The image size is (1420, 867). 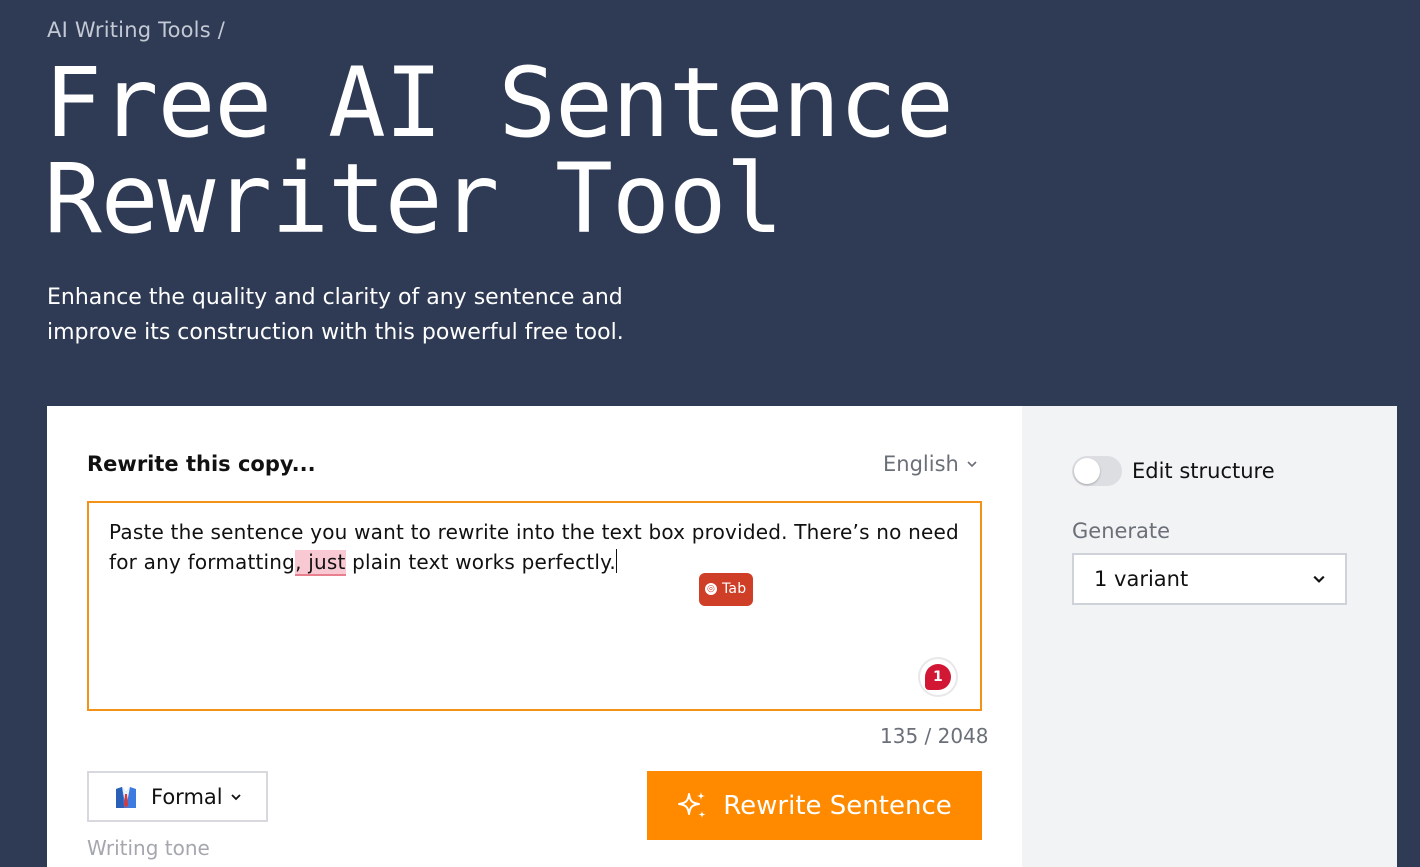 I want to click on grammar-issues-badge: 1, so click(x=938, y=677).